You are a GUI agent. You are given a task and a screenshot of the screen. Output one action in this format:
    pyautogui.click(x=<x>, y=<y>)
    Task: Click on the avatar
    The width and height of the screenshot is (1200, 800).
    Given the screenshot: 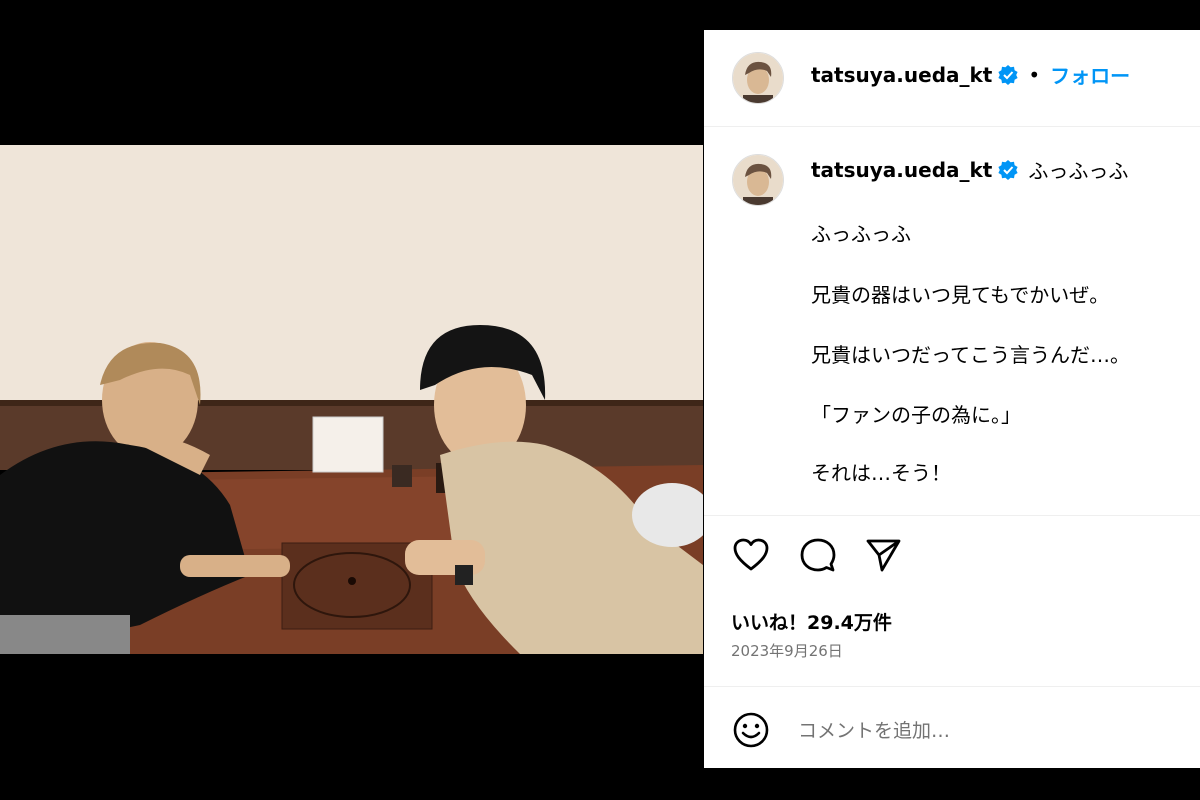 What is the action you would take?
    pyautogui.click(x=758, y=78)
    